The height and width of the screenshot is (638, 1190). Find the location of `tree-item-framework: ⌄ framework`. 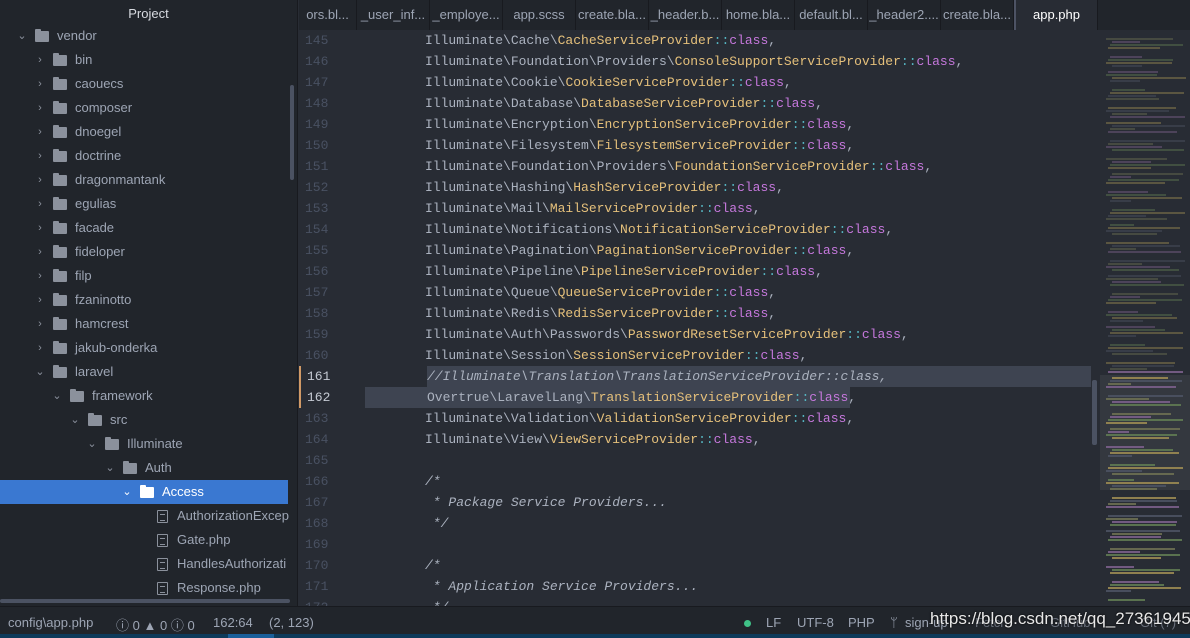

tree-item-framework: ⌄ framework is located at coordinates (144, 396).